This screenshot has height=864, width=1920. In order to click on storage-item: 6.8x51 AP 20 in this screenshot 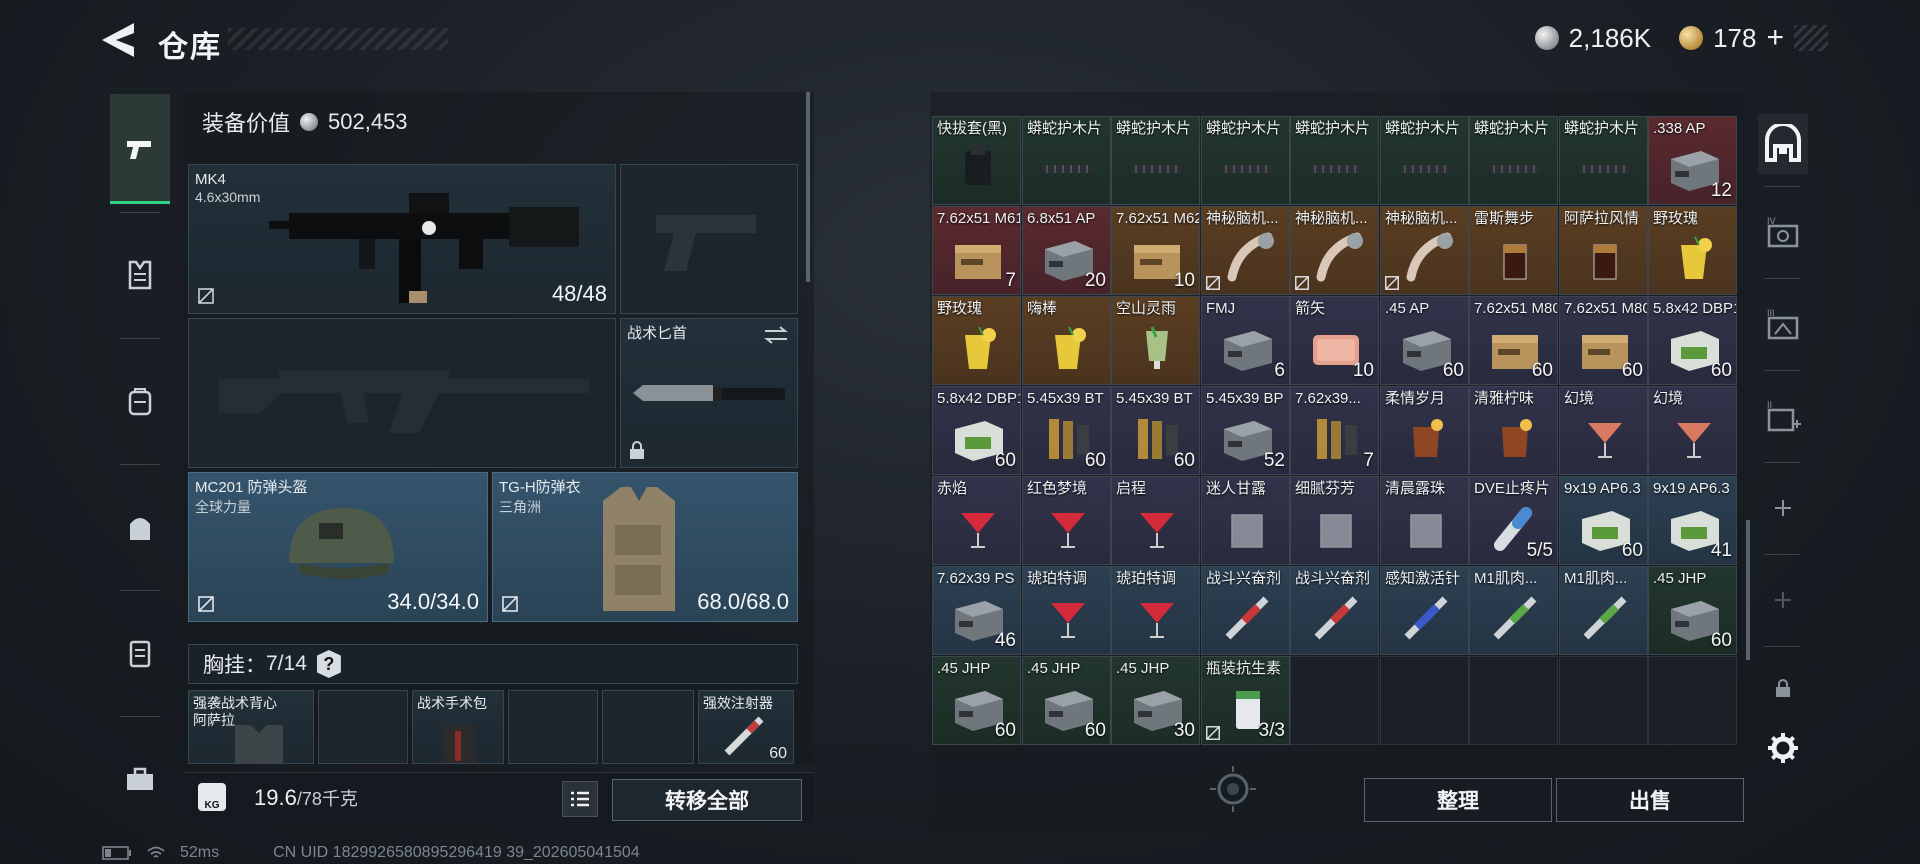, I will do `click(1066, 250)`.